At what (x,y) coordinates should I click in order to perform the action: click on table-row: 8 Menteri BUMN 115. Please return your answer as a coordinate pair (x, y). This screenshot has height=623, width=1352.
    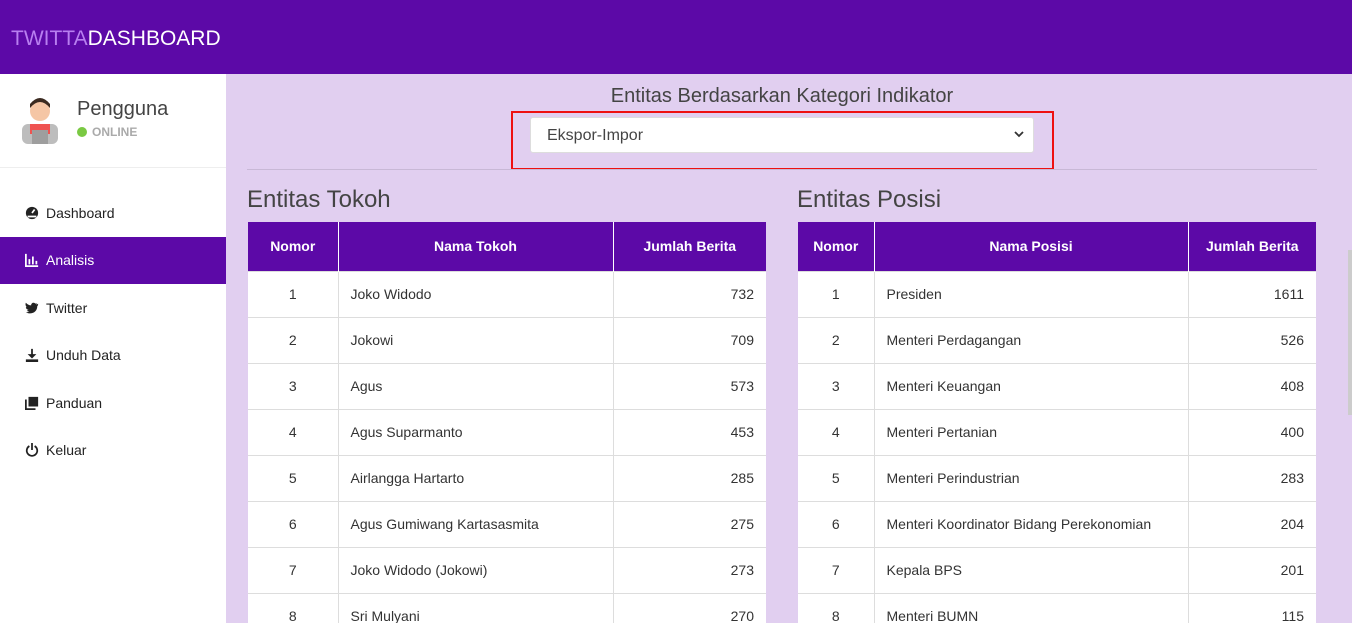
    Looking at the image, I should click on (1057, 607).